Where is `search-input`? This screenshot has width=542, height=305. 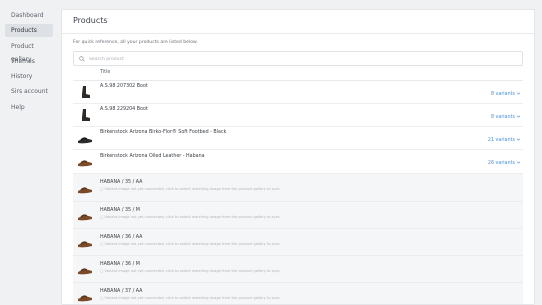 search-input is located at coordinates (299, 59).